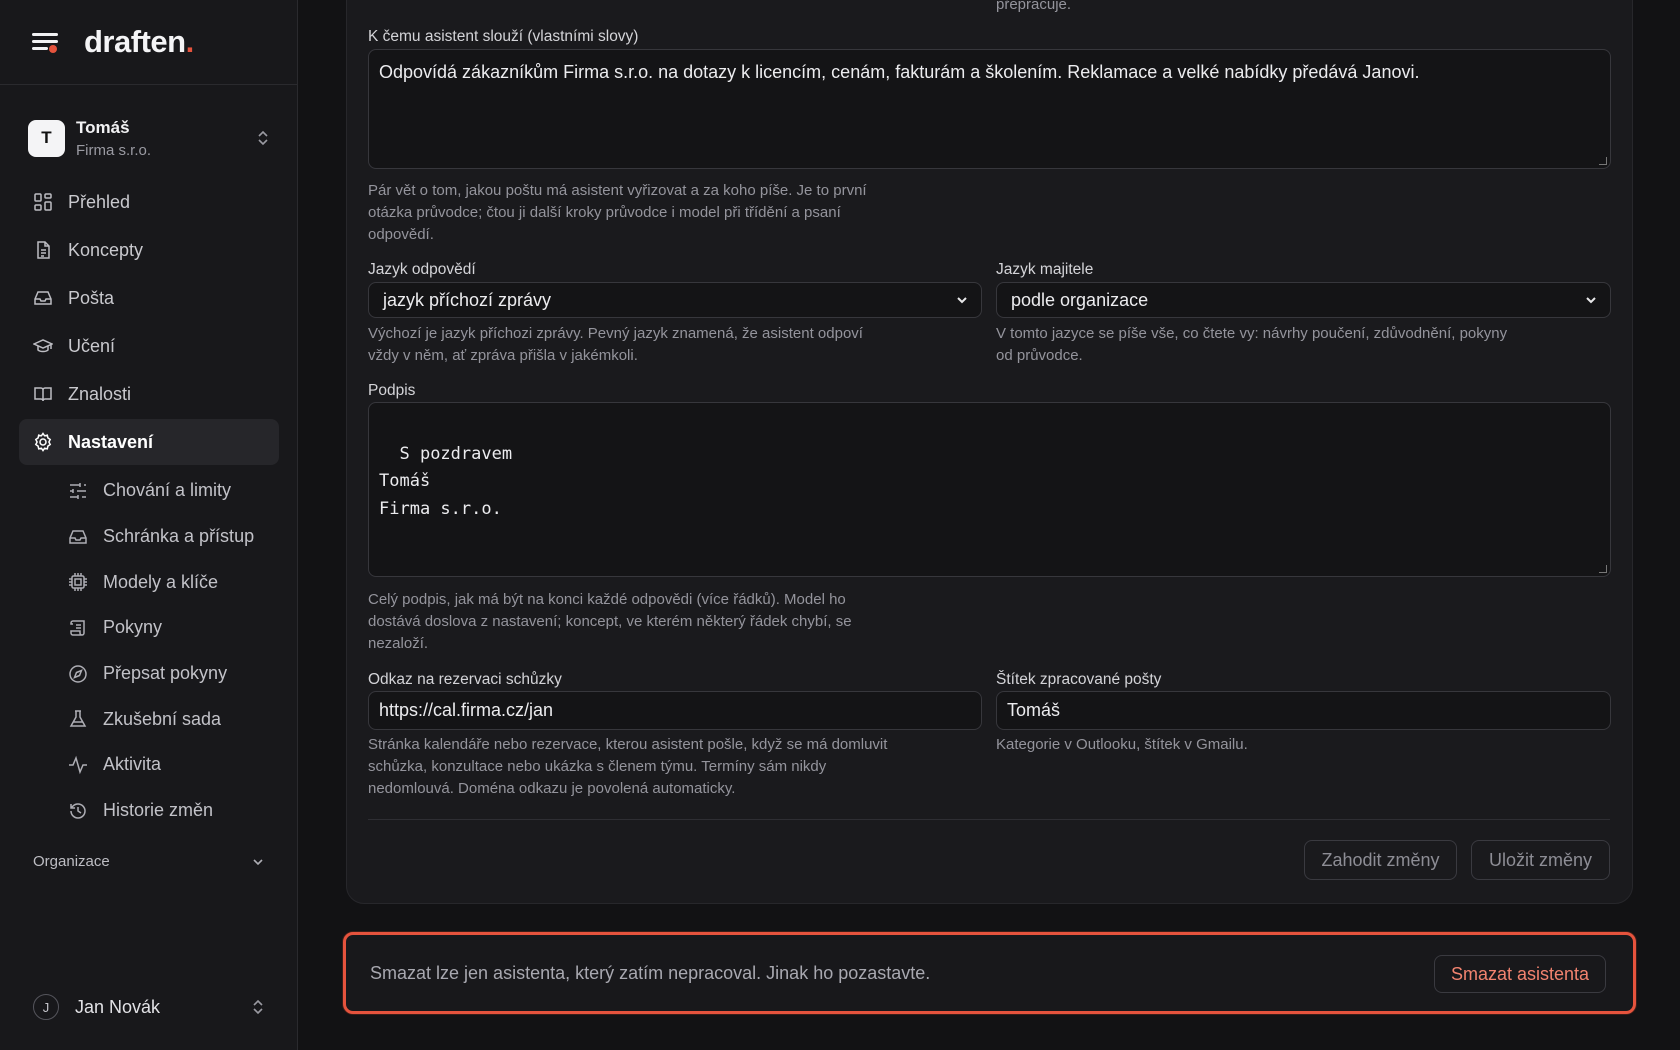 This screenshot has width=1680, height=1050. I want to click on nav-label: Učení, so click(92, 345).